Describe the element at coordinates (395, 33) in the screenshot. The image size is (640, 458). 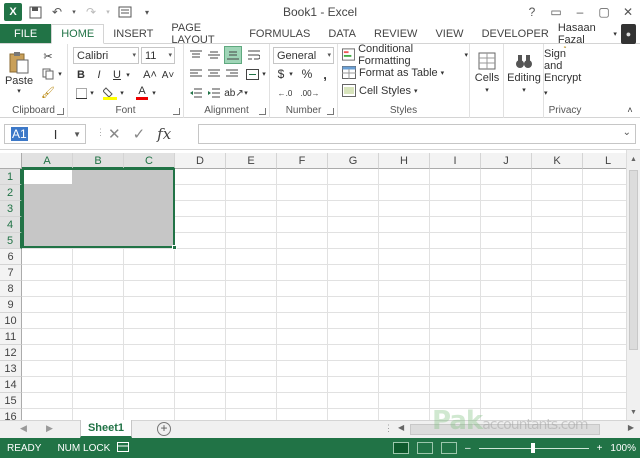
I see `tab-review: REVIEW` at that location.